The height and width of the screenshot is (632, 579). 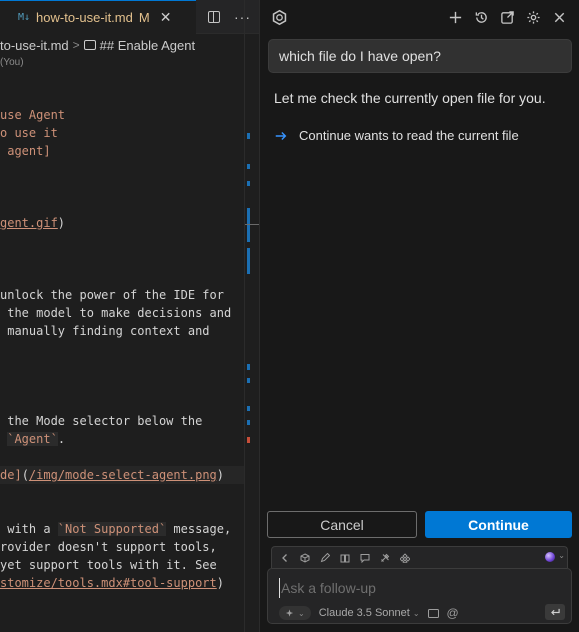 I want to click on submit-button, so click(x=555, y=612).